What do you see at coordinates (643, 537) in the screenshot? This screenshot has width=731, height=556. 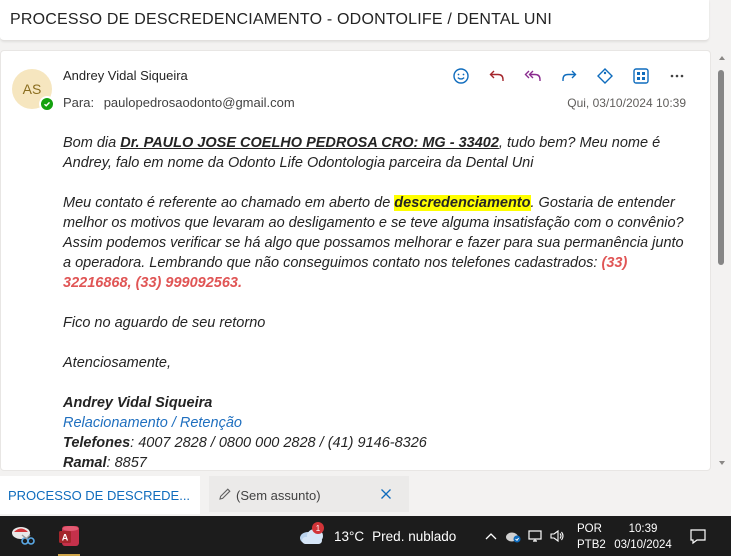 I see `system-clock: 10:39 03/10/2024` at bounding box center [643, 537].